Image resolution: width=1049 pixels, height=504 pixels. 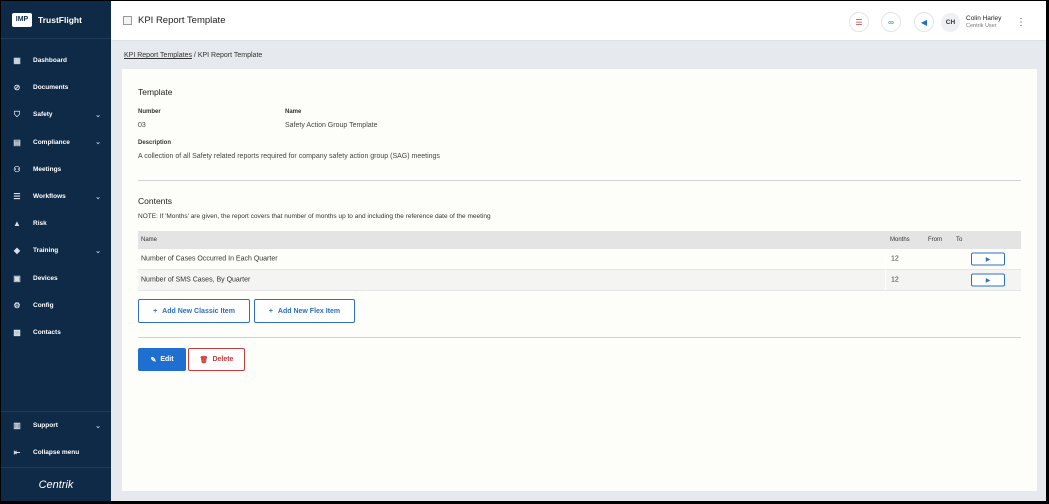 I want to click on user-menu: CH Colin Harley Centrik User, so click(x=971, y=22).